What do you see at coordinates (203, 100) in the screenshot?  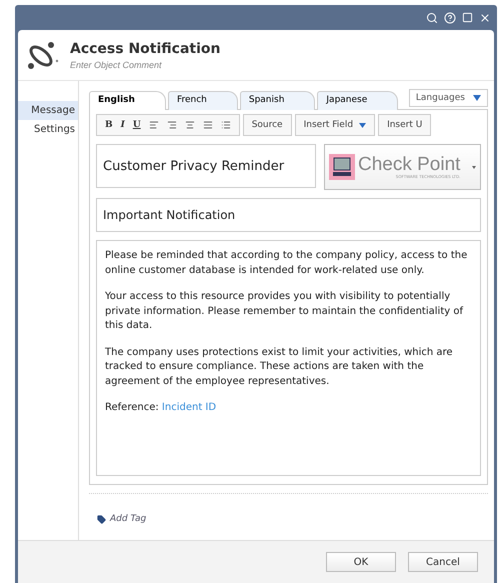 I see `language-tab: French` at bounding box center [203, 100].